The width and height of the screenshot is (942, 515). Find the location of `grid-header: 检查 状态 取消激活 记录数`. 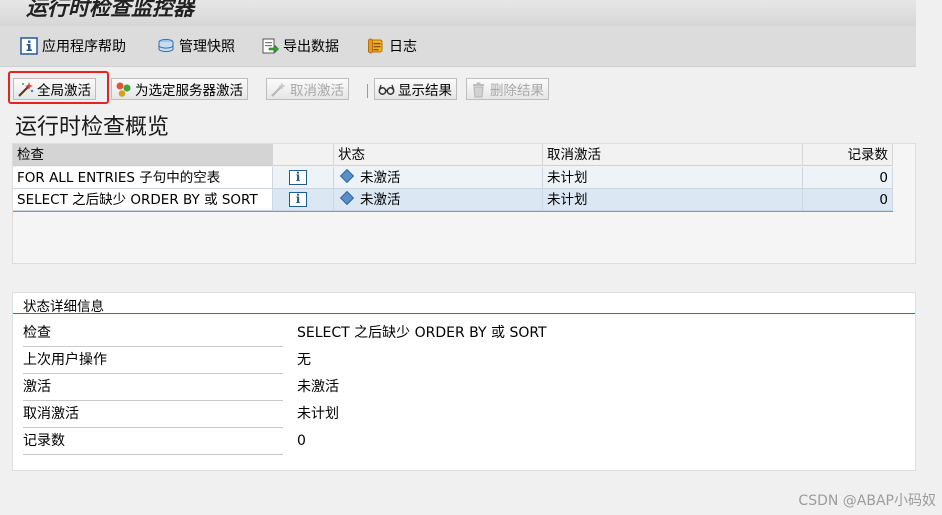

grid-header: 检查 状态 取消激活 记录数 is located at coordinates (453, 155).